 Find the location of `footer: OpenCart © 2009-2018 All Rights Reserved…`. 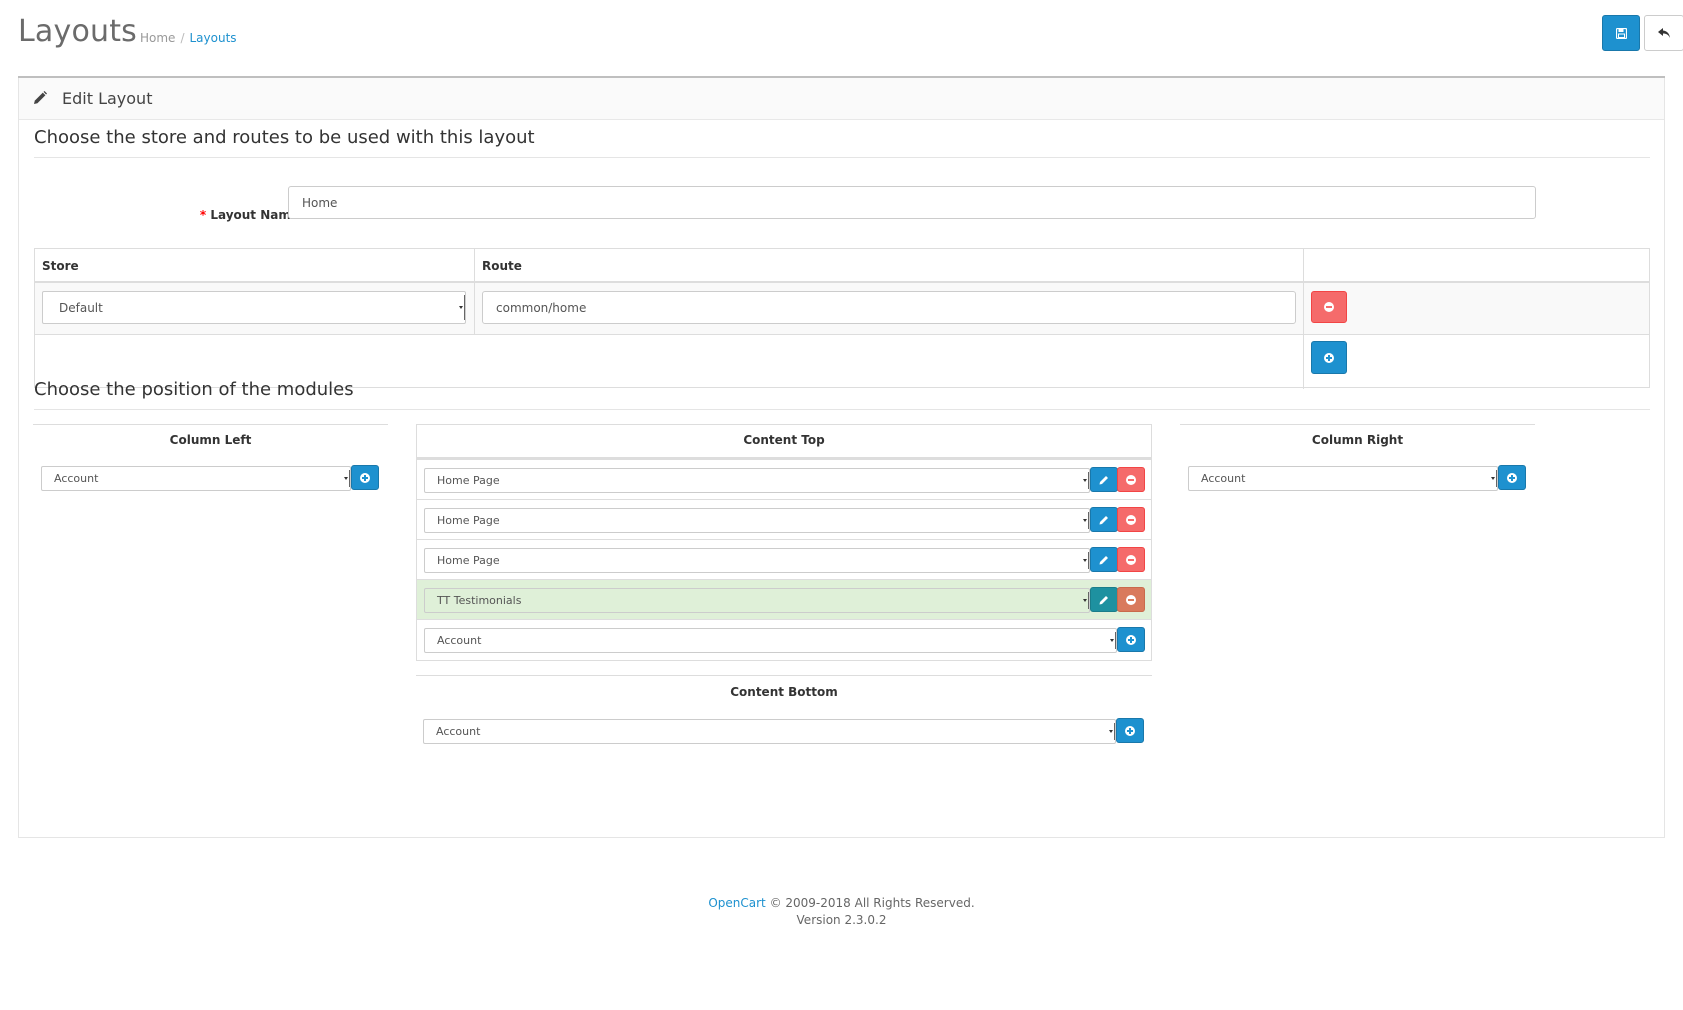

footer: OpenCart © 2009-2018 All Rights Reserved… is located at coordinates (841, 912).